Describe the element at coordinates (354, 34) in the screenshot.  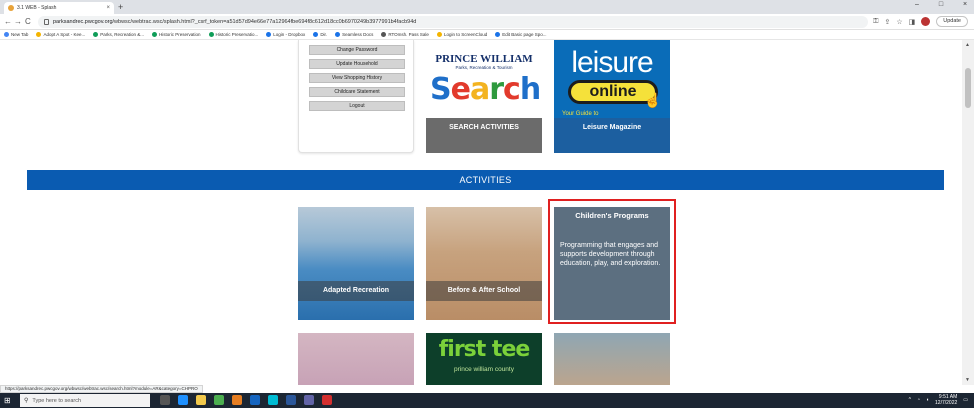
I see `bookmark-item: Seamless Docs` at that location.